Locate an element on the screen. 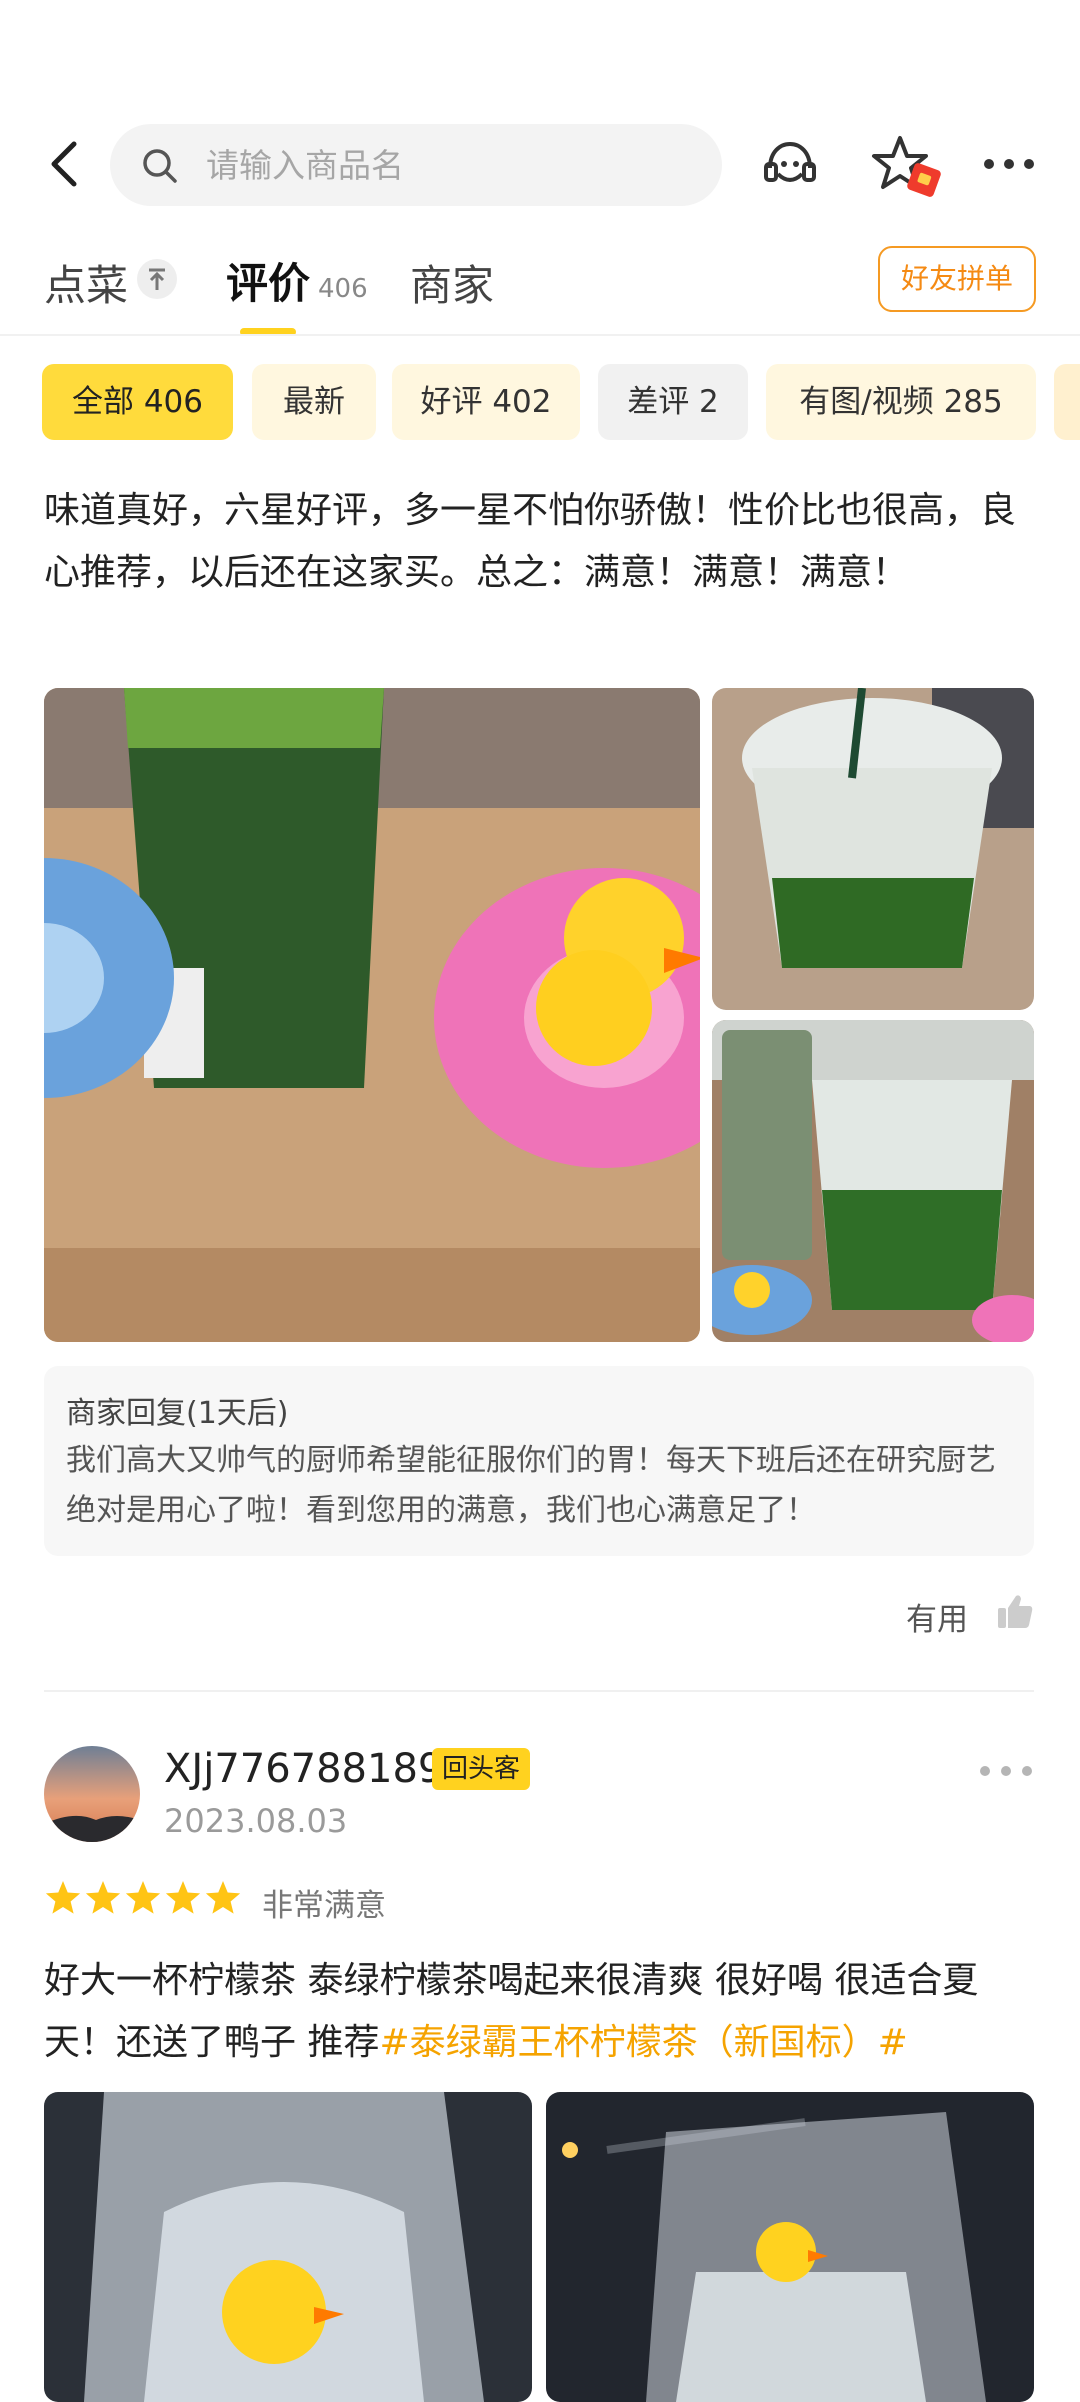  avatar is located at coordinates (92, 1794).